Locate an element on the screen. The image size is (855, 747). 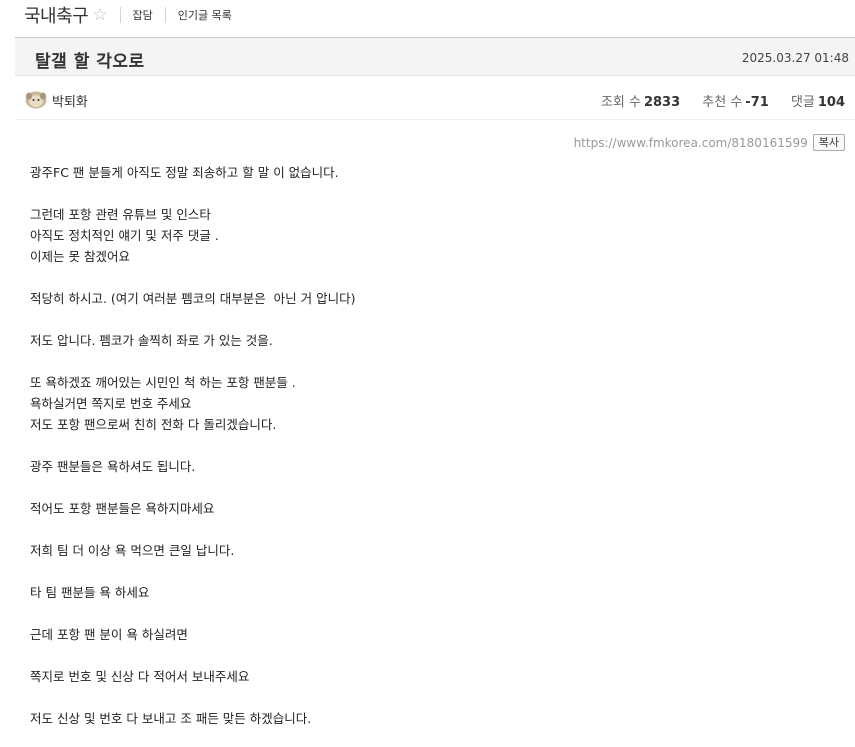
post-title: 탈갤 할 각오로 is located at coordinates (90, 62).